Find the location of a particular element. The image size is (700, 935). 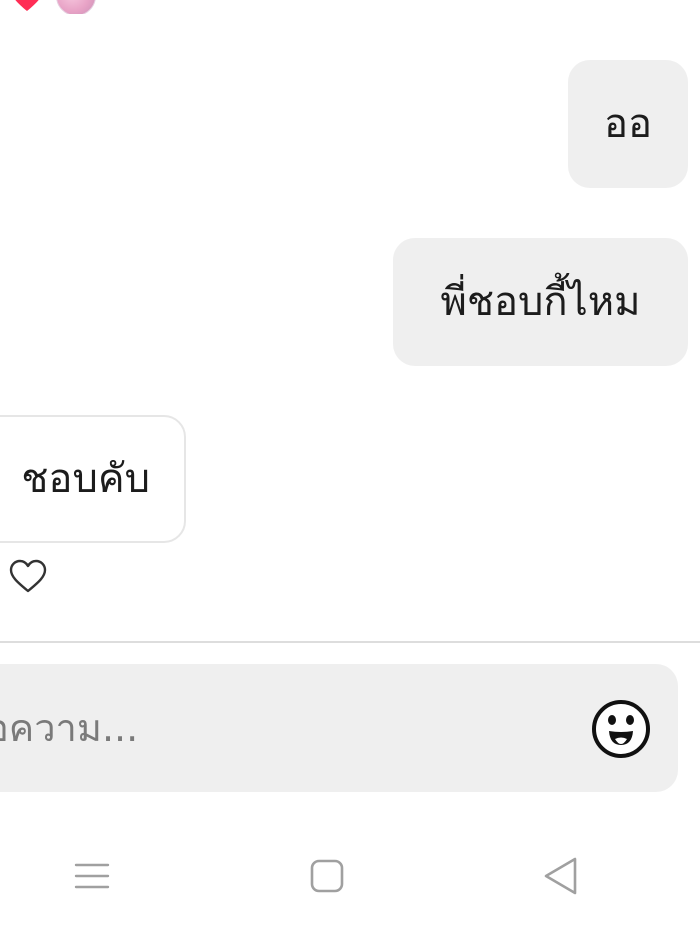

home-icon is located at coordinates (327, 876).